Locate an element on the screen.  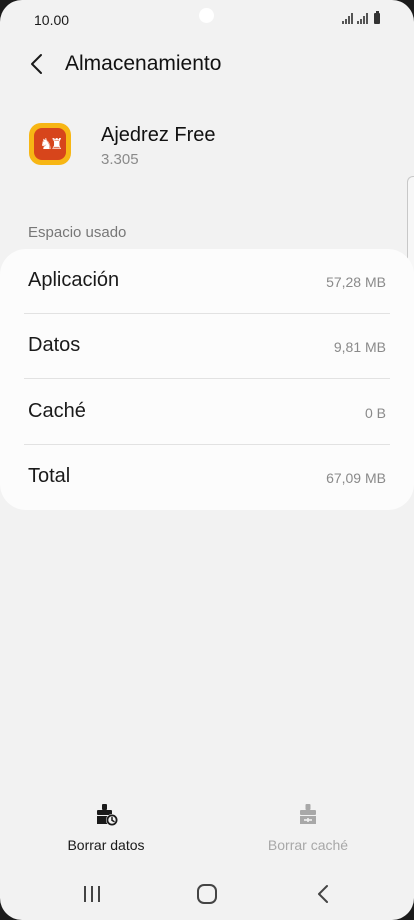
status-time: 10.00 is located at coordinates (52, 20).